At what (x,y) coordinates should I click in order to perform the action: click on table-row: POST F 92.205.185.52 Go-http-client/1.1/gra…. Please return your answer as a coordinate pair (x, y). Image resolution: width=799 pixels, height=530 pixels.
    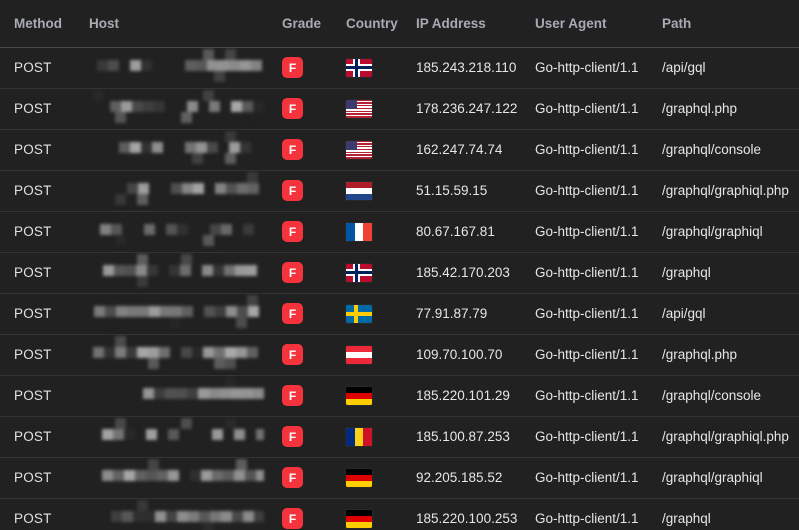
    Looking at the image, I should click on (399, 478).